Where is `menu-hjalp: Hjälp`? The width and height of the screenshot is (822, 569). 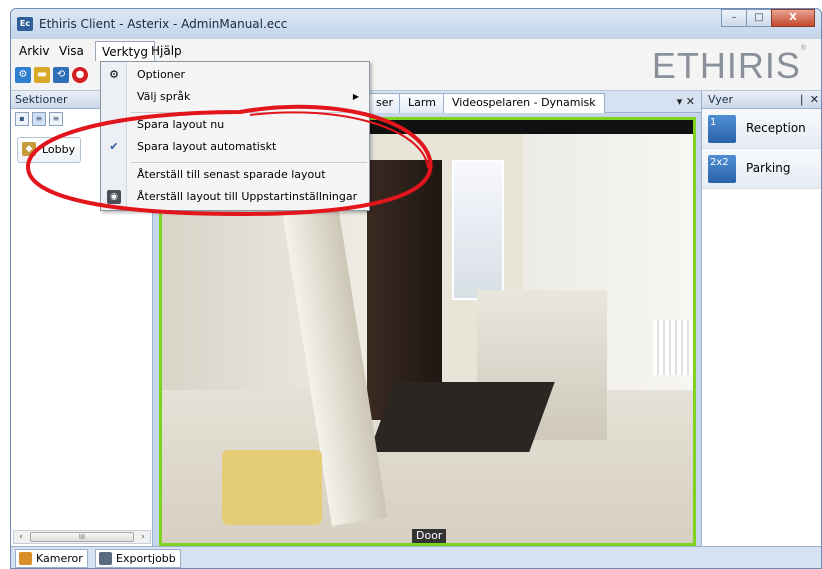 menu-hjalp: Hjälp is located at coordinates (166, 51).